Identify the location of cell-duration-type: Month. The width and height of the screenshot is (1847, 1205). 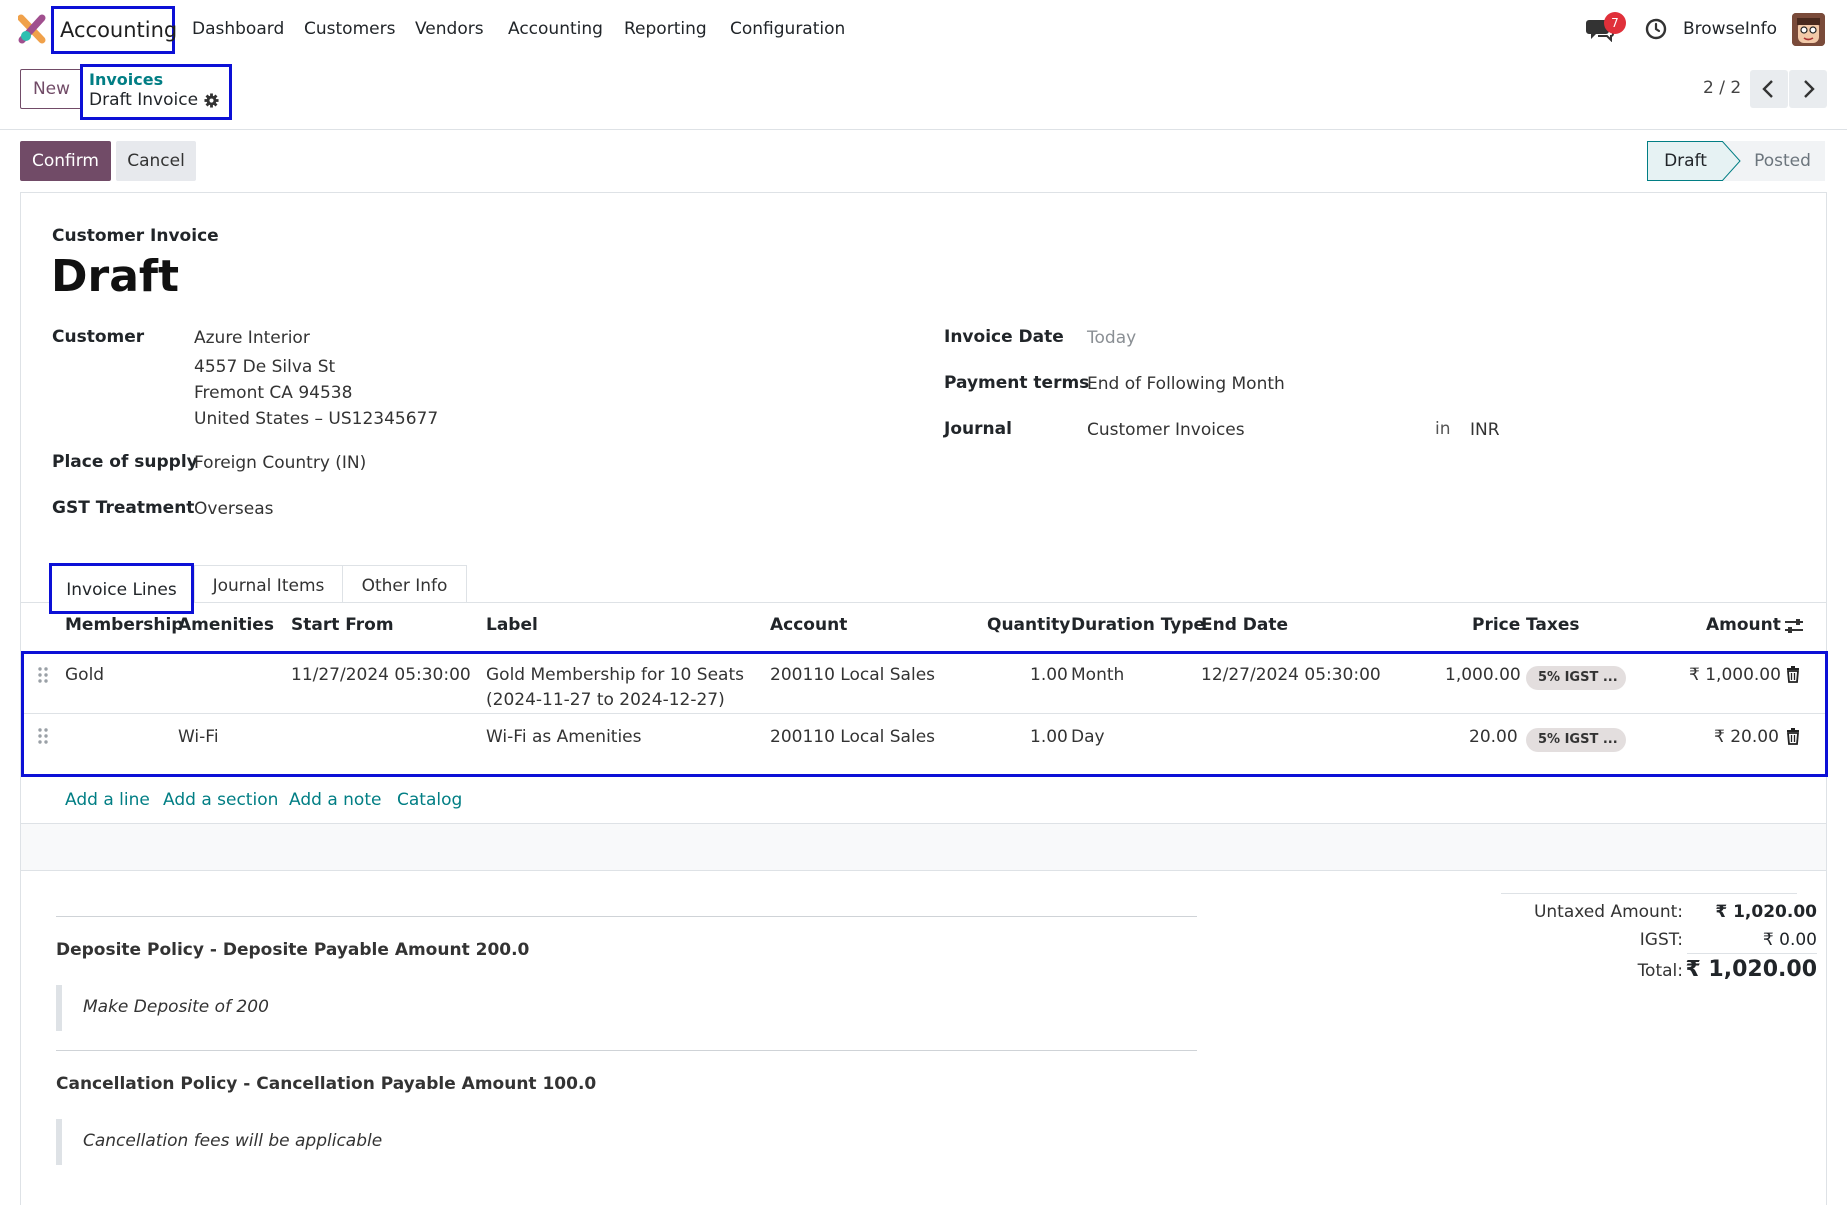
(1097, 675).